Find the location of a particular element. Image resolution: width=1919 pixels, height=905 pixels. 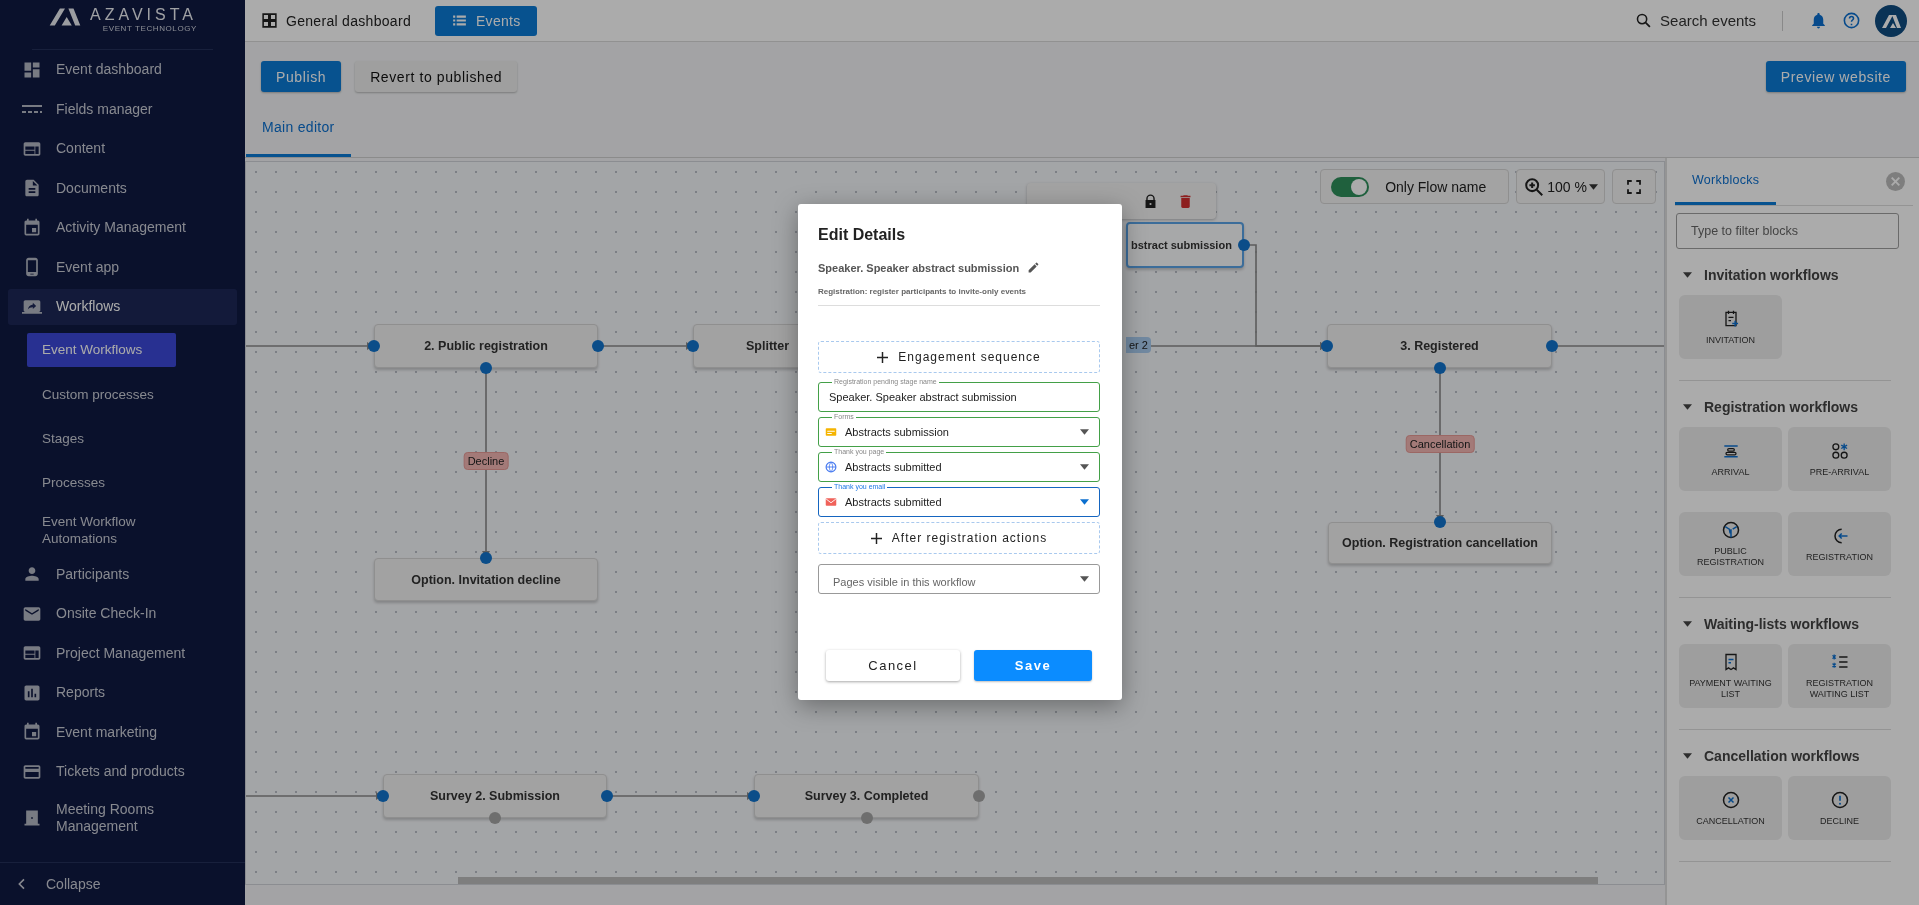

workblock-card: REGISTRATION is located at coordinates (1839, 544).